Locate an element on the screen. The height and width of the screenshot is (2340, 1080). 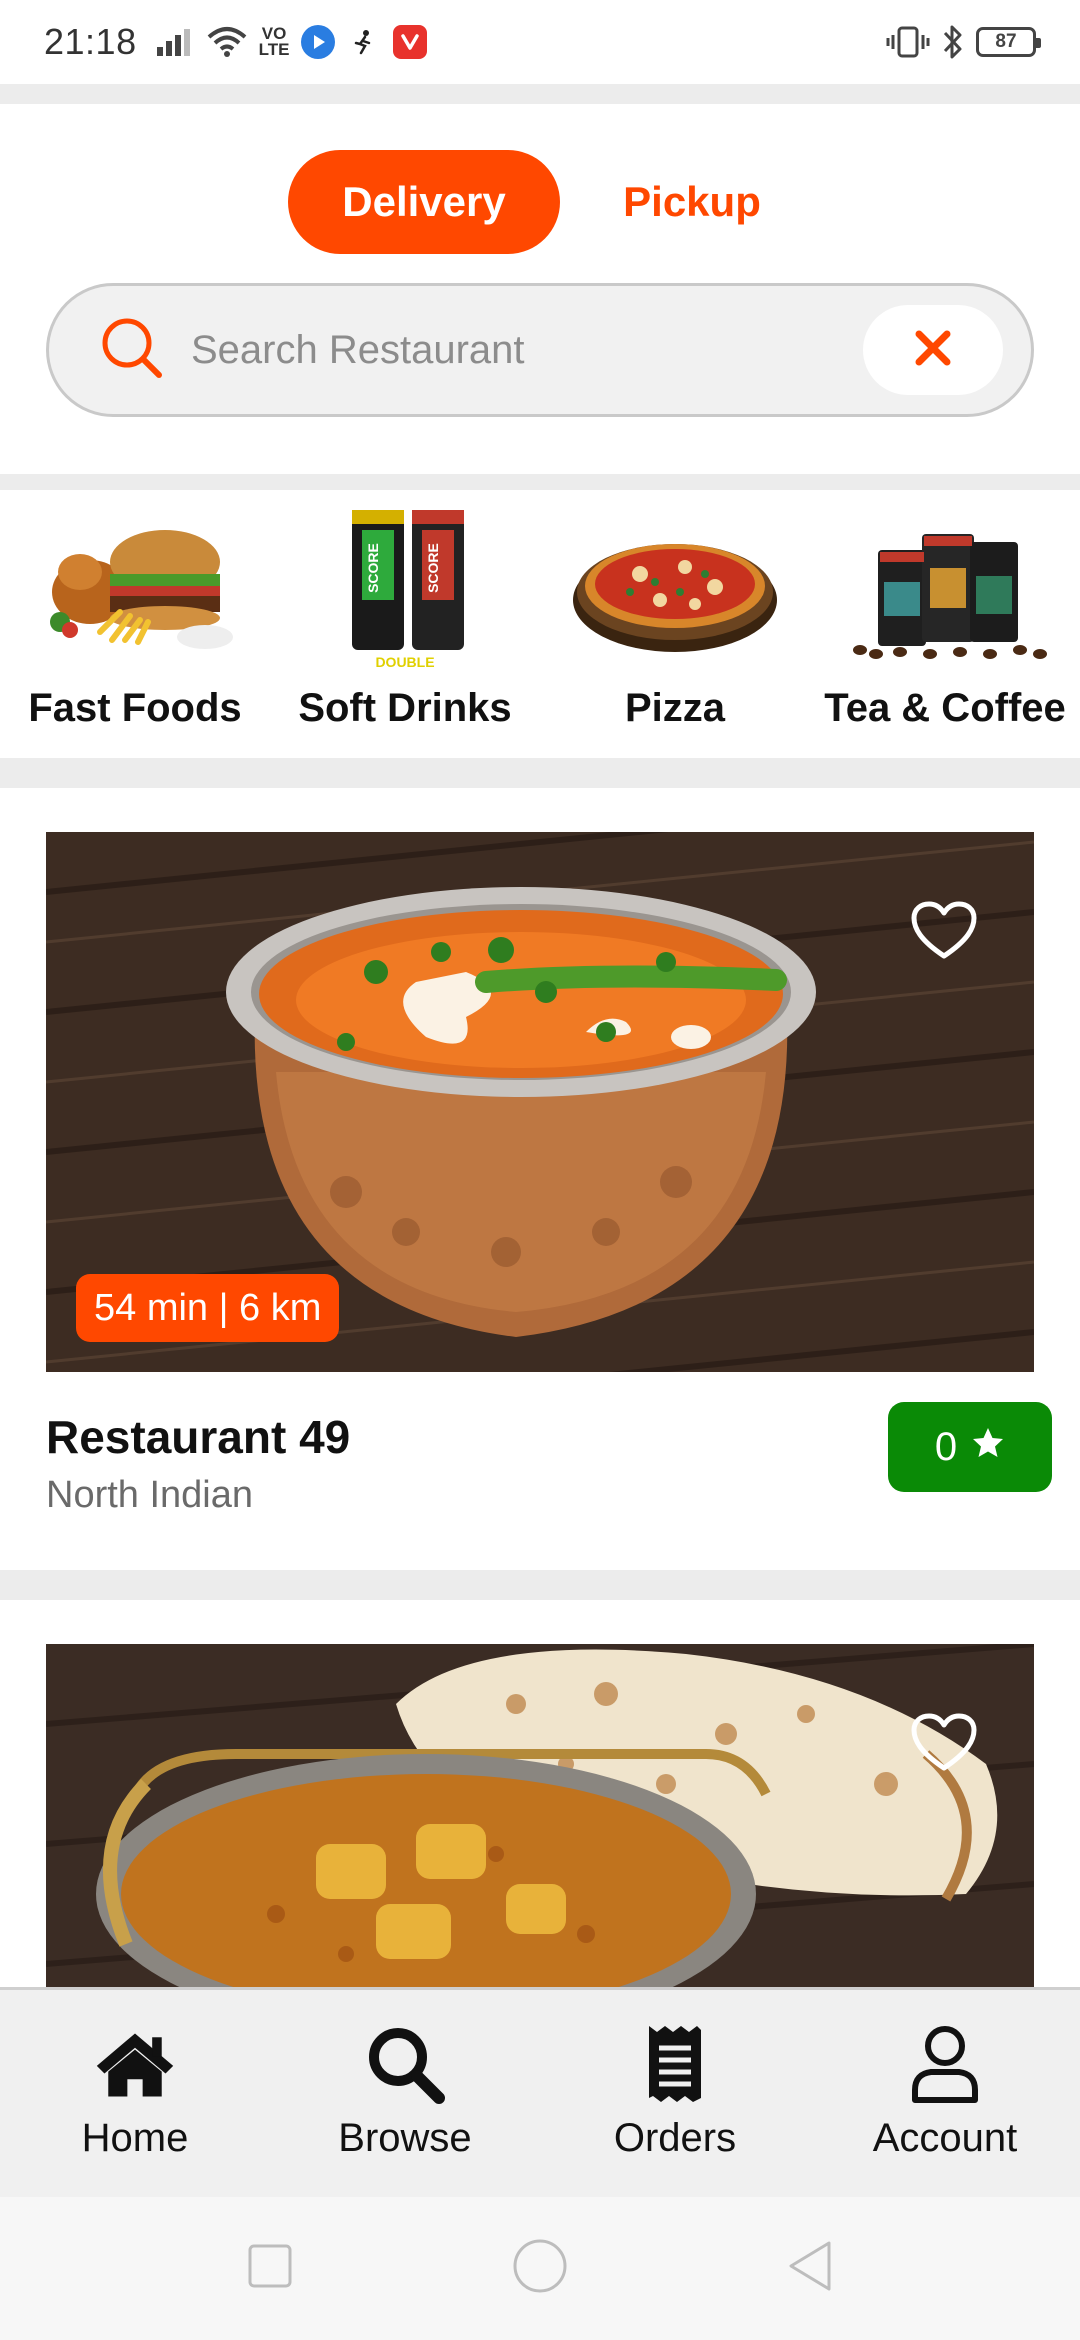
tea-coffee-image is located at coordinates (945, 587).